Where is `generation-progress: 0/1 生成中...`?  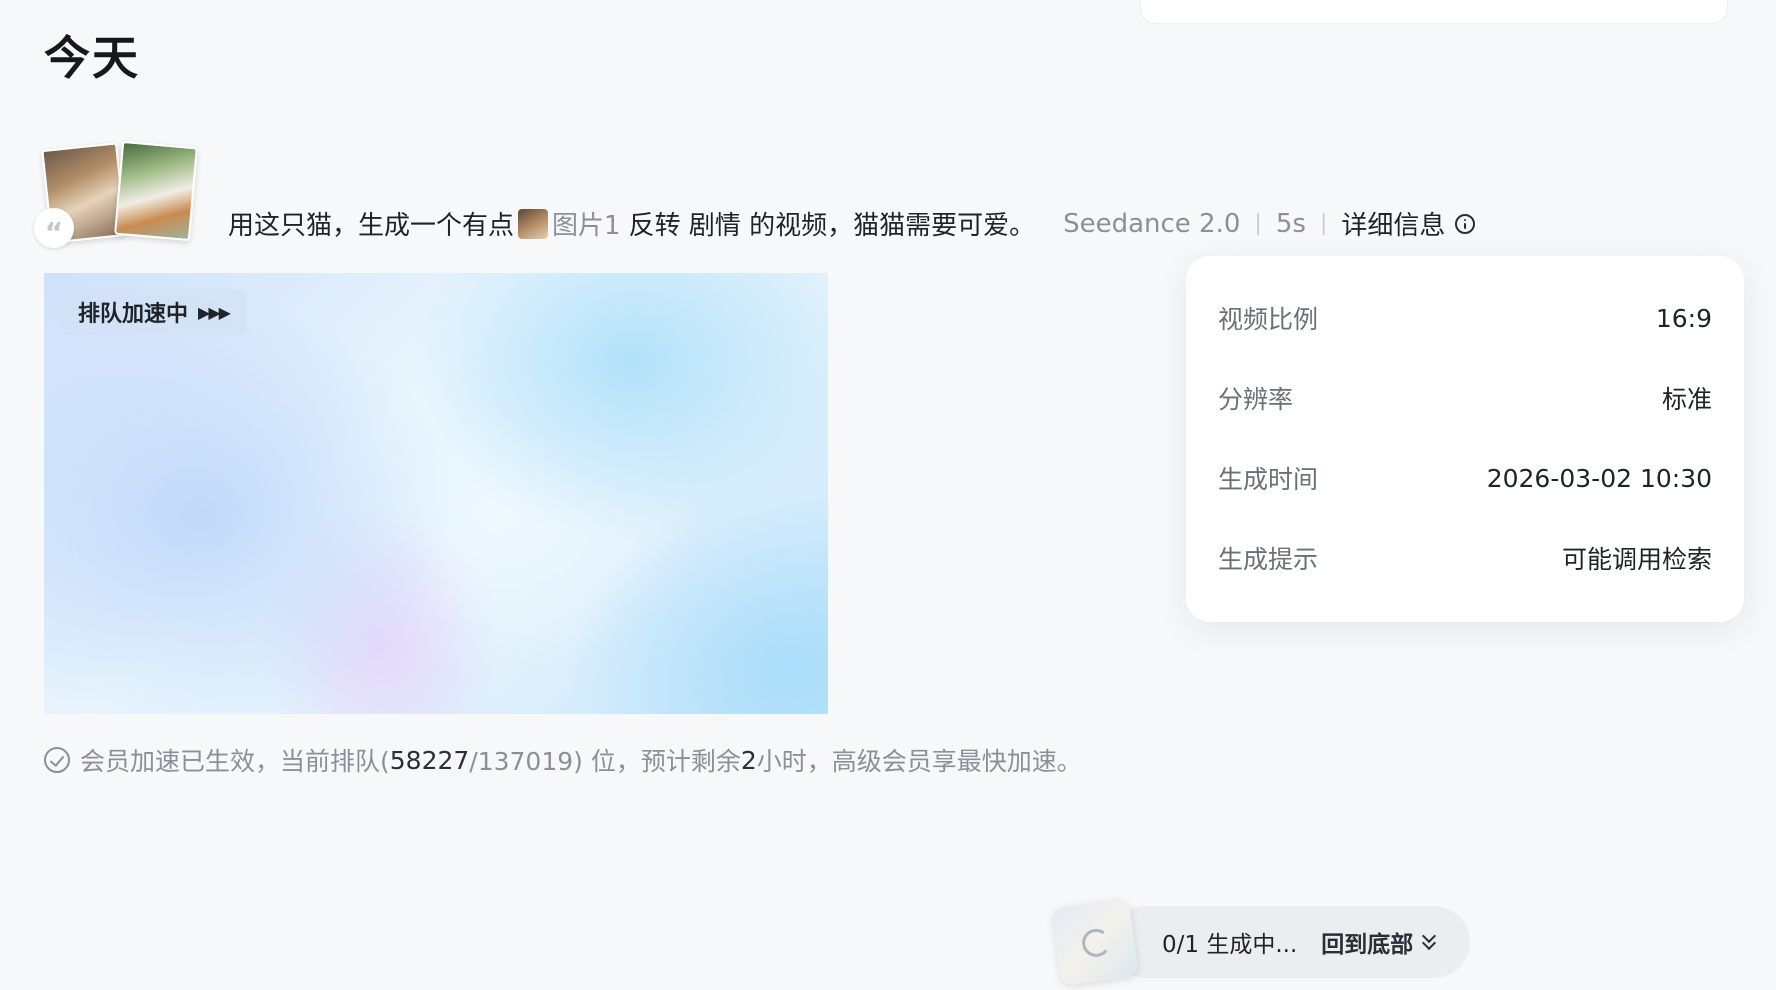
generation-progress: 0/1 生成中... is located at coordinates (1230, 945).